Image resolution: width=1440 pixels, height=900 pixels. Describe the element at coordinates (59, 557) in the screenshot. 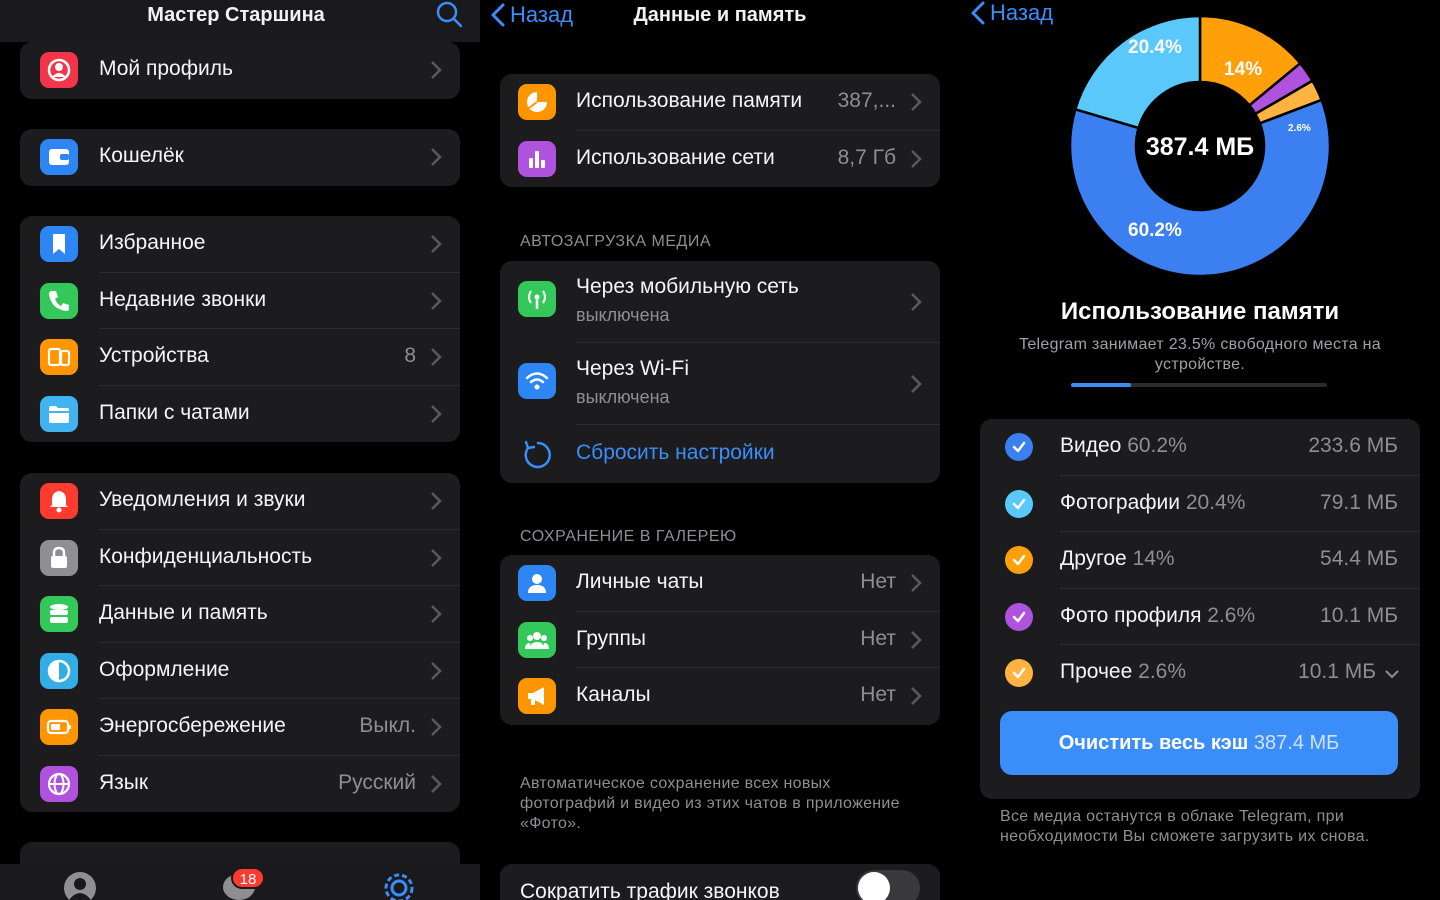

I see `lock-icon` at that location.